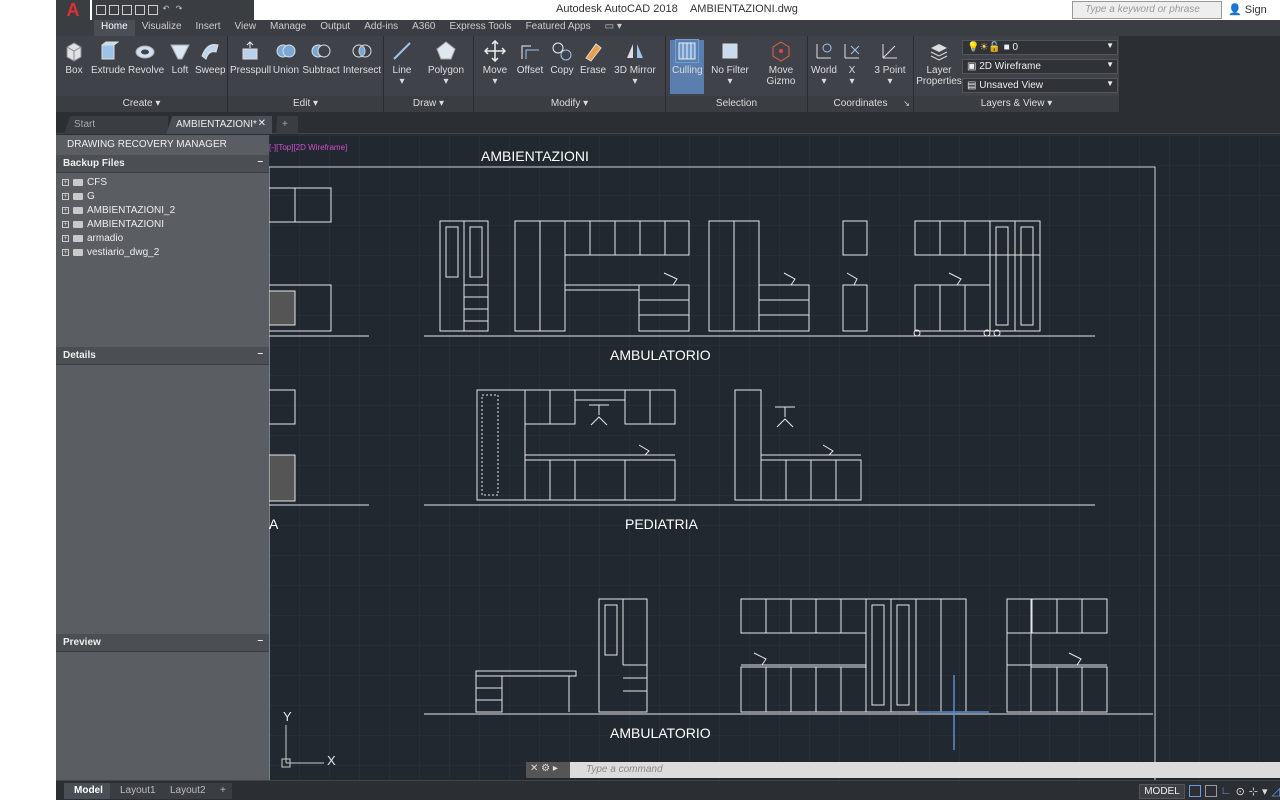  I want to click on plot-icon, so click(153, 10).